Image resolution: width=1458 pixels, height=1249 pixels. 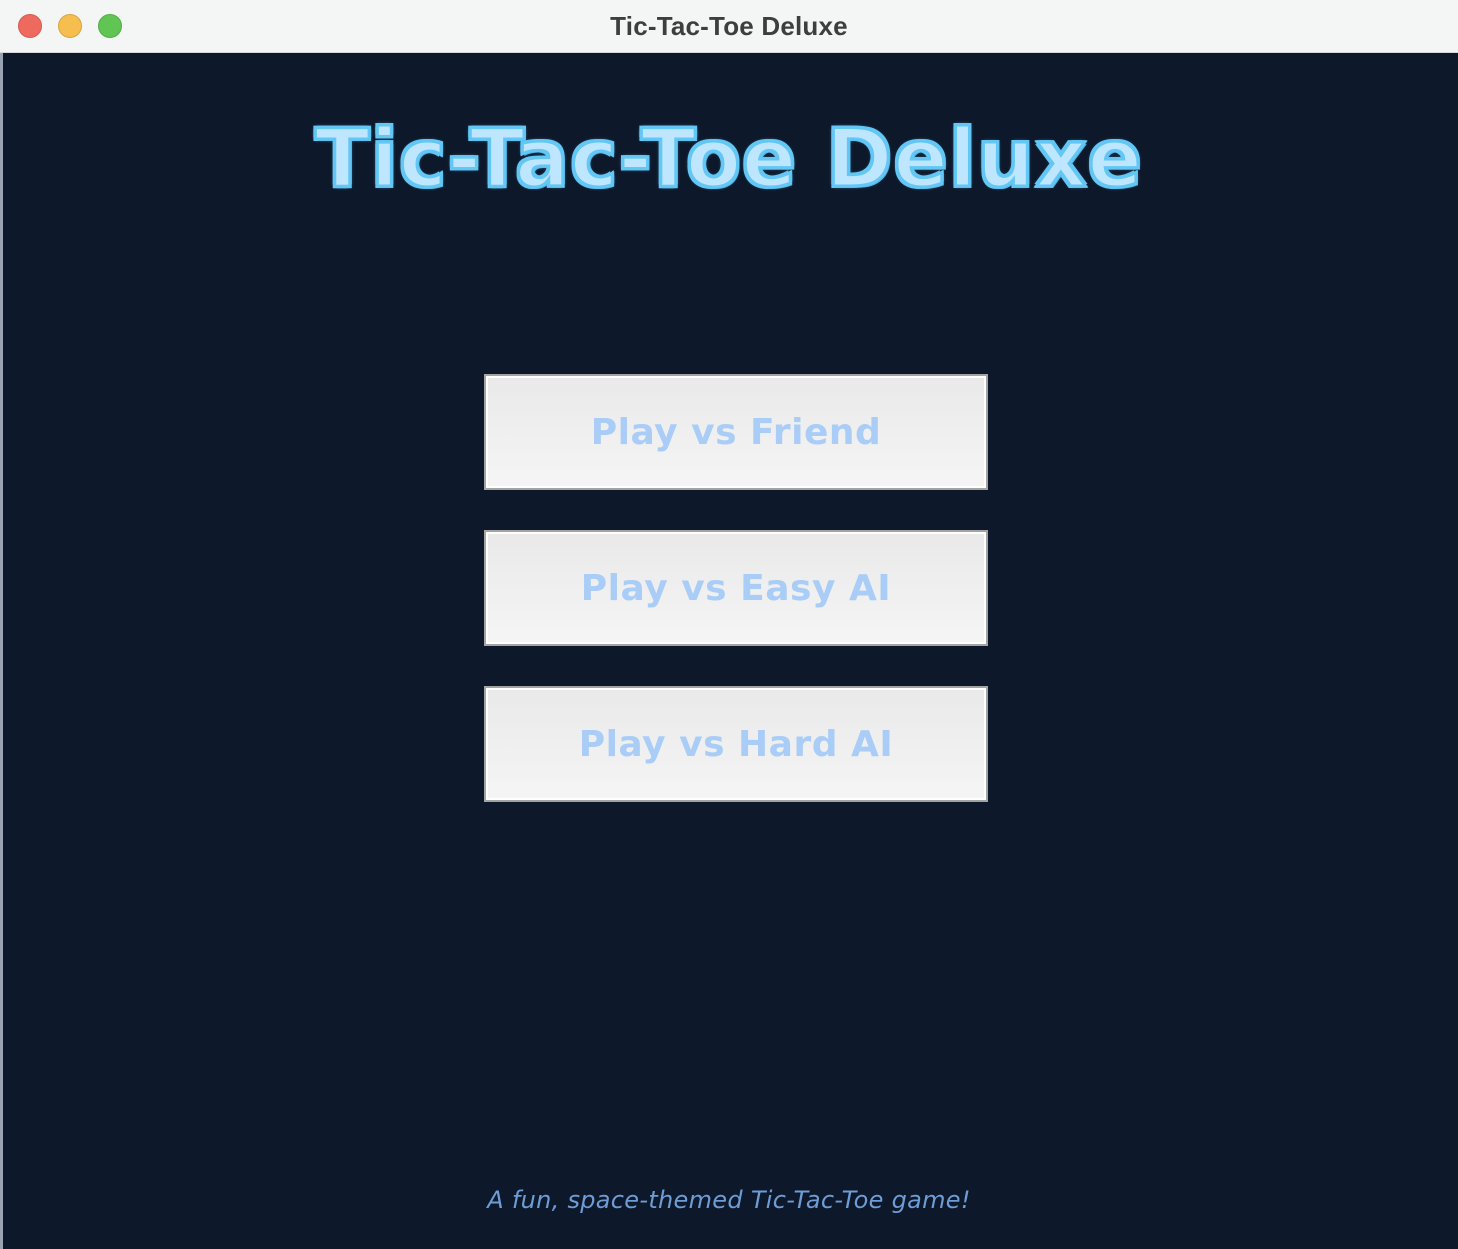 I want to click on play-vs-hard-ai-label: Play vs Hard AI, so click(x=736, y=744).